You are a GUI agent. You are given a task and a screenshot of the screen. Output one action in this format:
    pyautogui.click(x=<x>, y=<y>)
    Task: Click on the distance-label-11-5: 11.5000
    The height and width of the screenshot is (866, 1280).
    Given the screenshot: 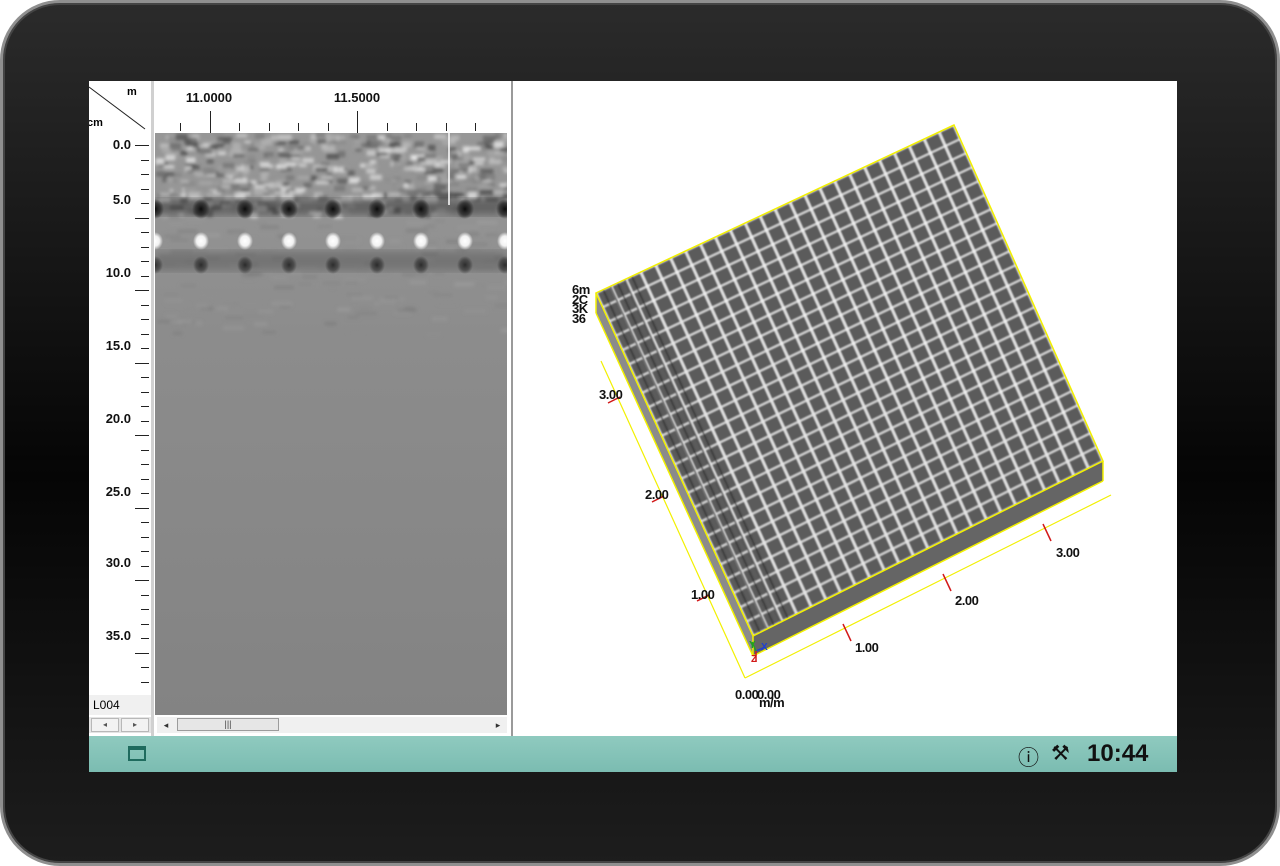 What is the action you would take?
    pyautogui.click(x=357, y=97)
    